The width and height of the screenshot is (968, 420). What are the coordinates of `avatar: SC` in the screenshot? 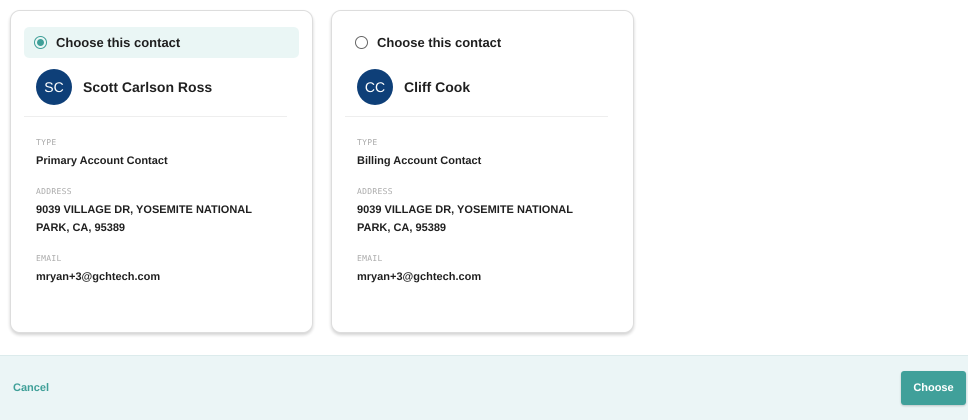 It's located at (54, 87).